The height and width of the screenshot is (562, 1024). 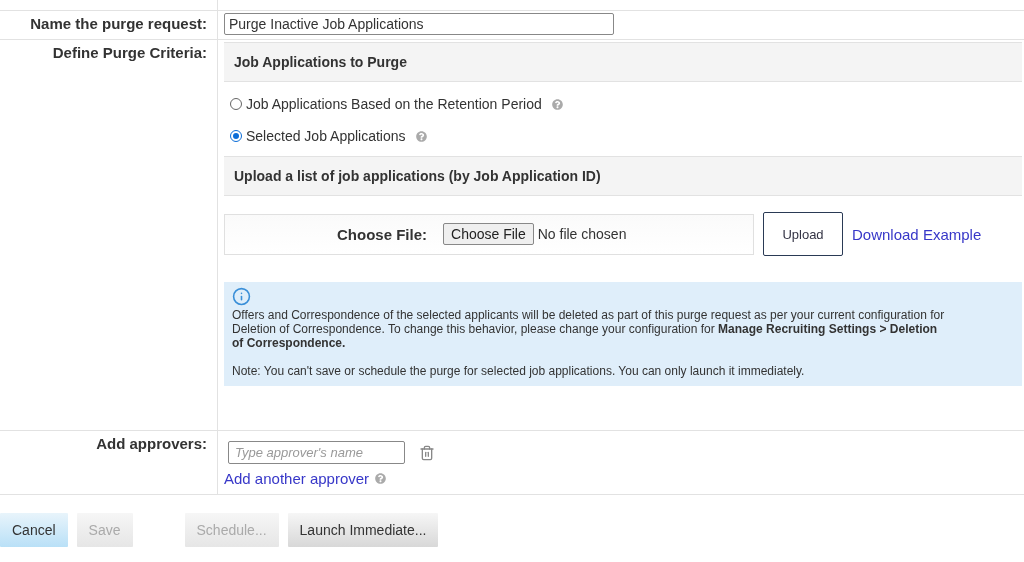 I want to click on purge-name-field: Purge Inactive Job Applications, so click(x=419, y=24).